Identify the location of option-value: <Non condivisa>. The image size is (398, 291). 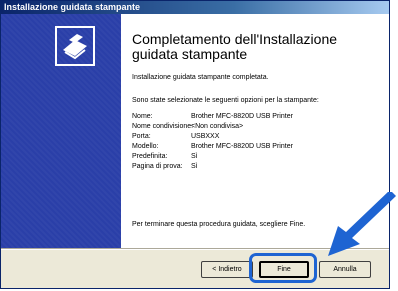
(217, 126).